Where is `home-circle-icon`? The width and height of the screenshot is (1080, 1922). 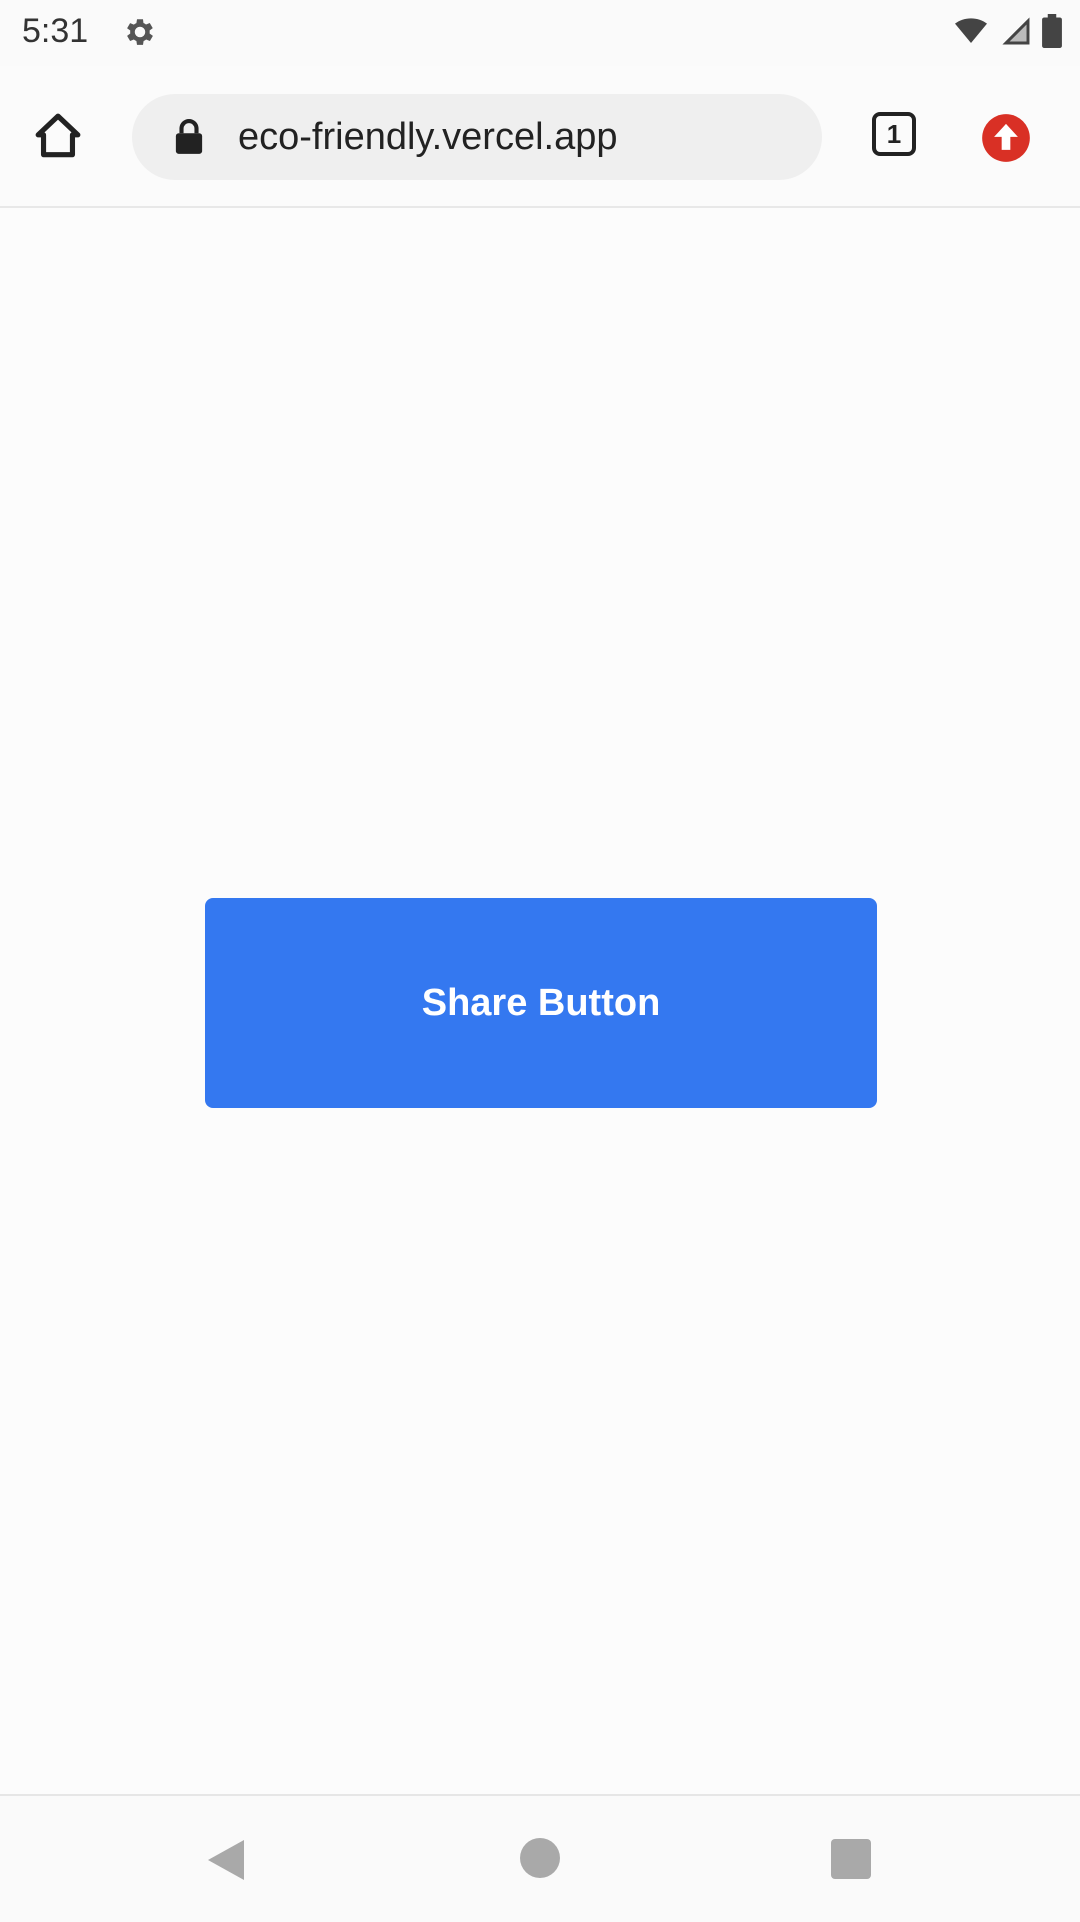 home-circle-icon is located at coordinates (540, 1858).